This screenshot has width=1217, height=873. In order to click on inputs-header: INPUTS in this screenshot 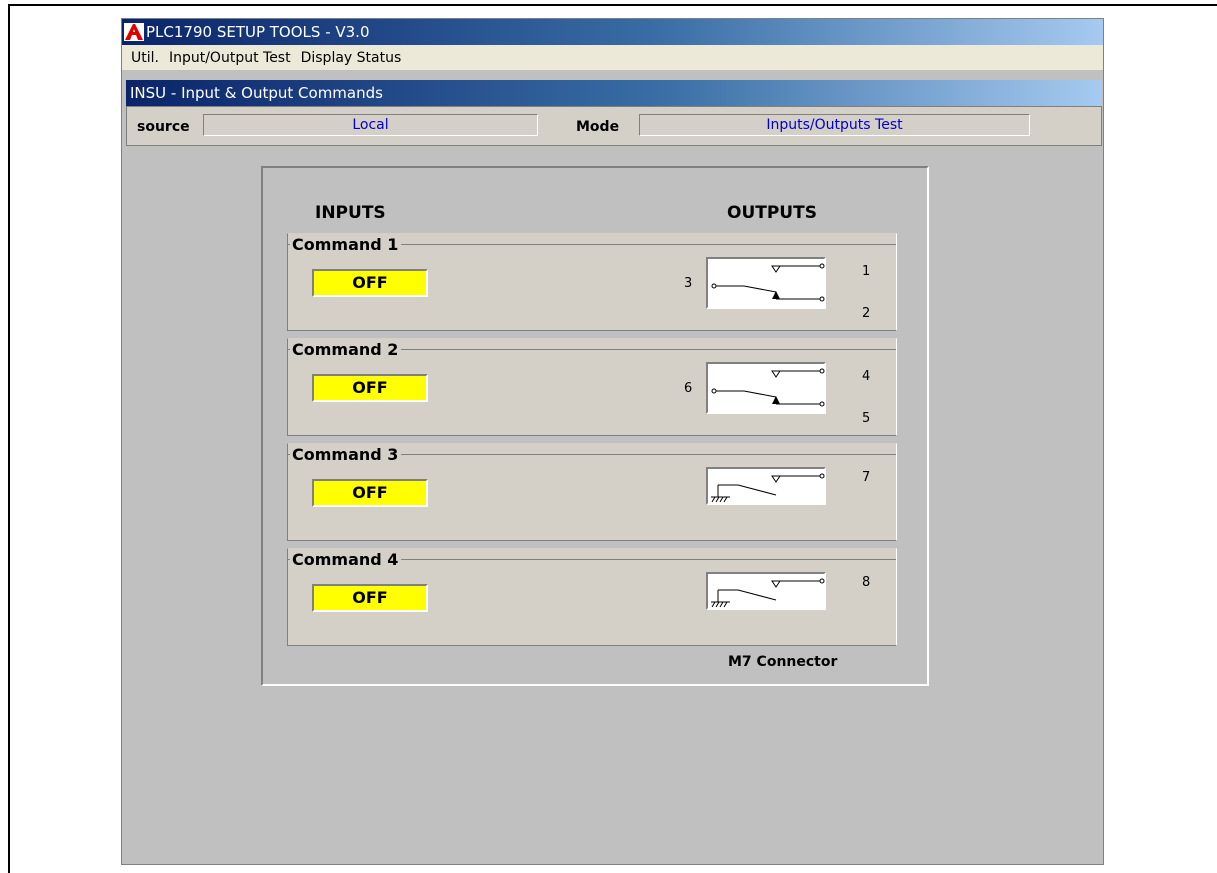, I will do `click(350, 213)`.